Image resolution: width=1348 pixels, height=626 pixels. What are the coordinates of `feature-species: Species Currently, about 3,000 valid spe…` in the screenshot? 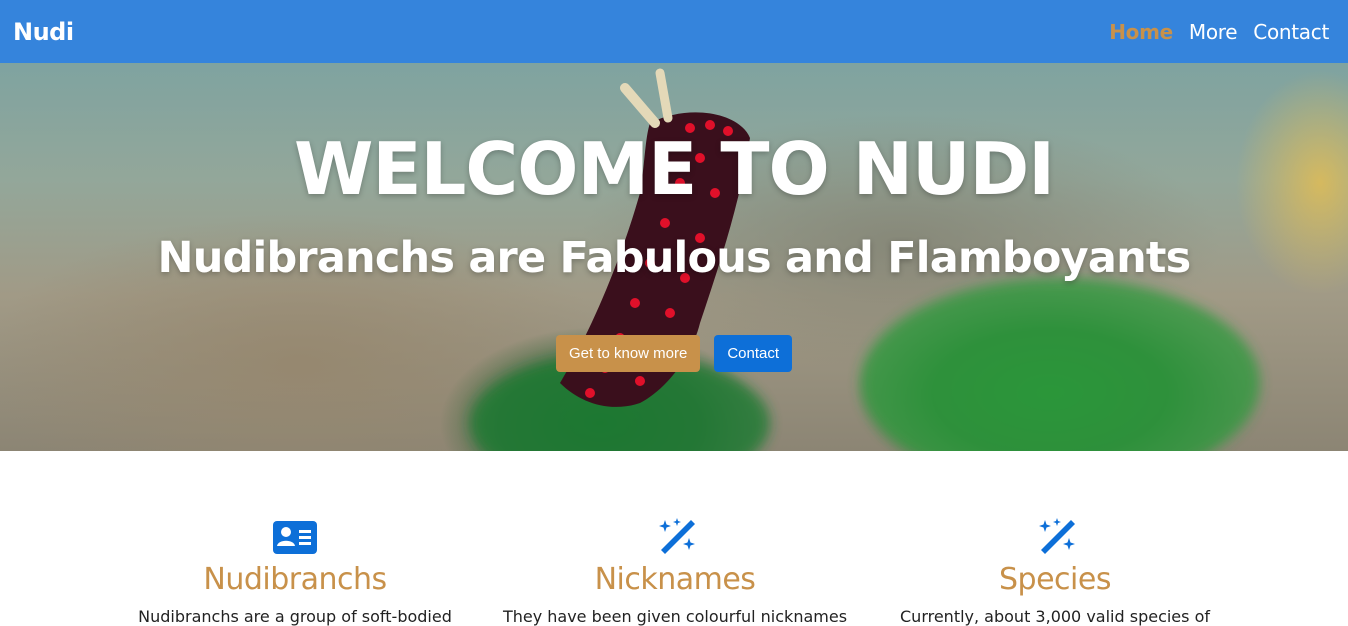 It's located at (1055, 571).